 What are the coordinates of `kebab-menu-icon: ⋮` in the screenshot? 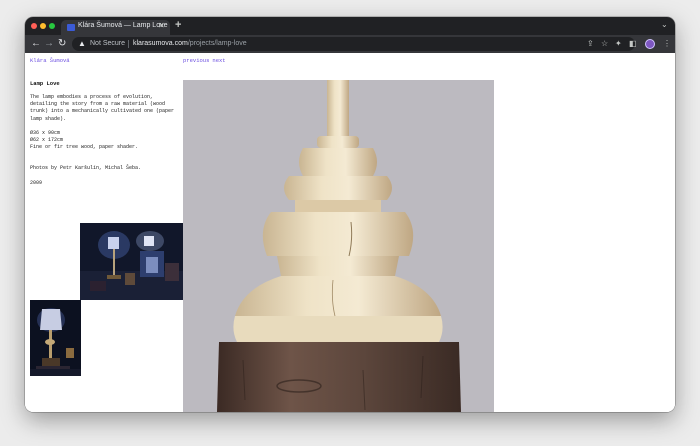 It's located at (667, 44).